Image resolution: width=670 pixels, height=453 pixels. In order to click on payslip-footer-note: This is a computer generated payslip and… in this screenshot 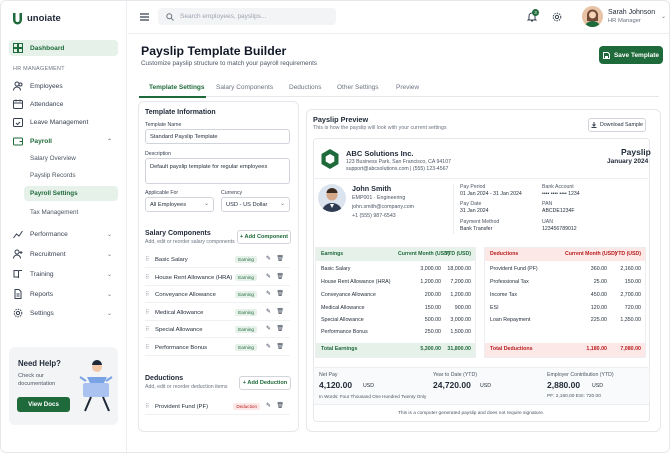, I will do `click(471, 413)`.